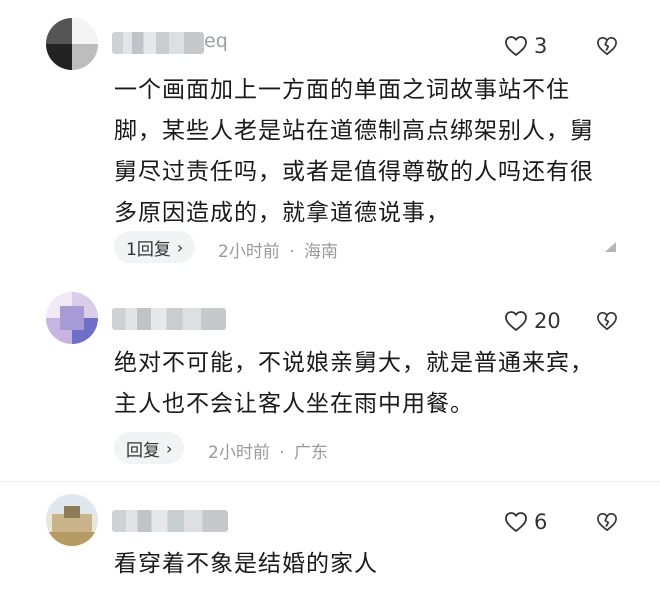 This screenshot has height=594, width=660. What do you see at coordinates (216, 41) in the screenshot?
I see `username-tail: eq` at bounding box center [216, 41].